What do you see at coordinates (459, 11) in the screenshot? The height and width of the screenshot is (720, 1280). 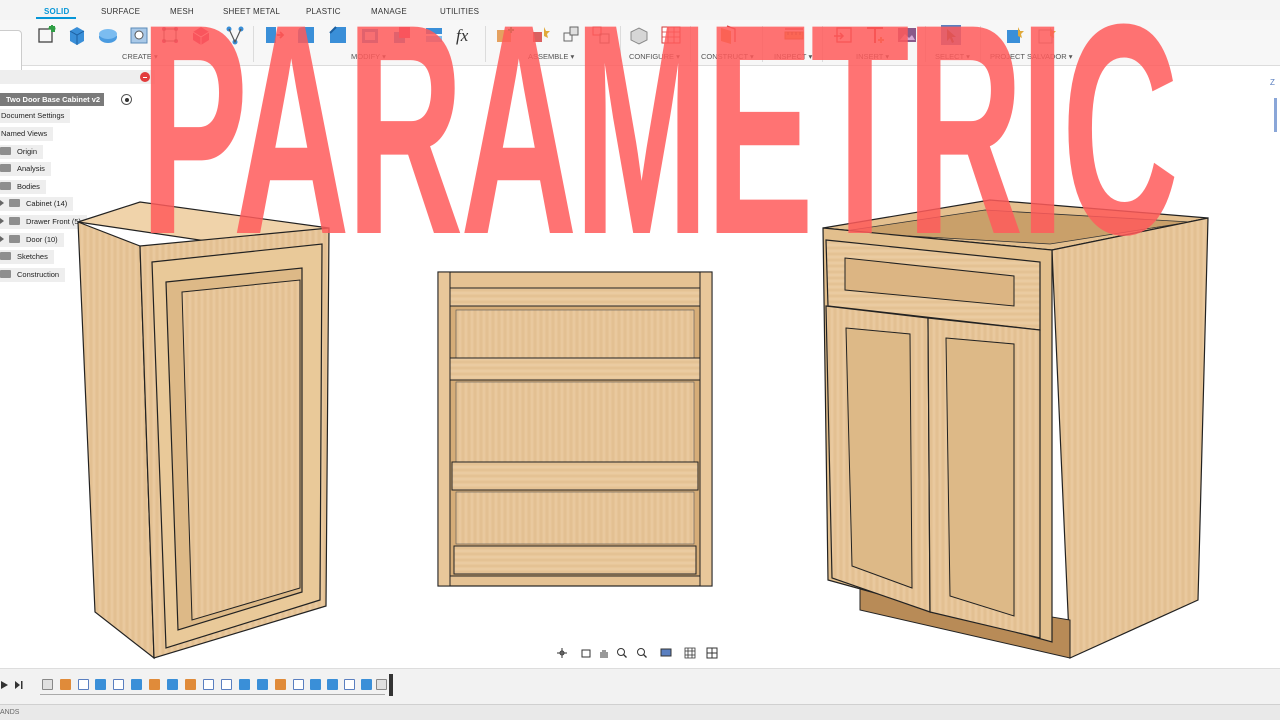 I see `tab-utilities: UTILITIES` at bounding box center [459, 11].